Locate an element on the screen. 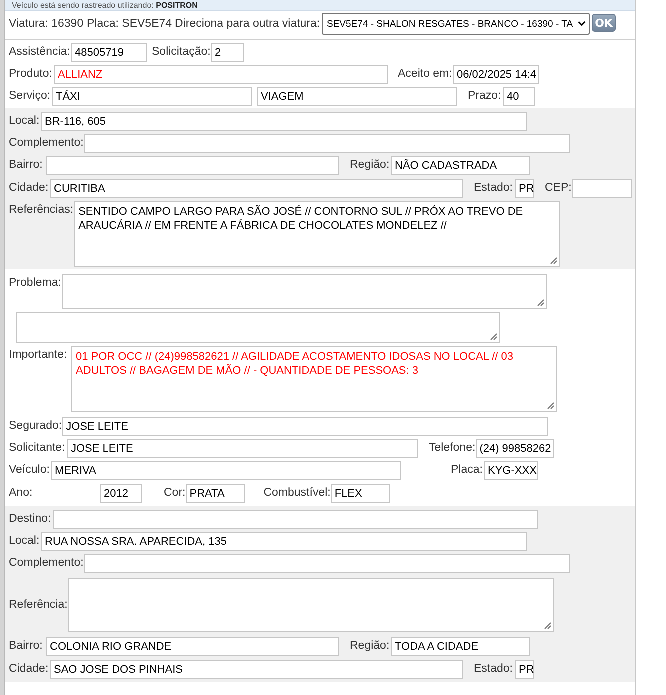  field-label: Problema: is located at coordinates (35, 283).